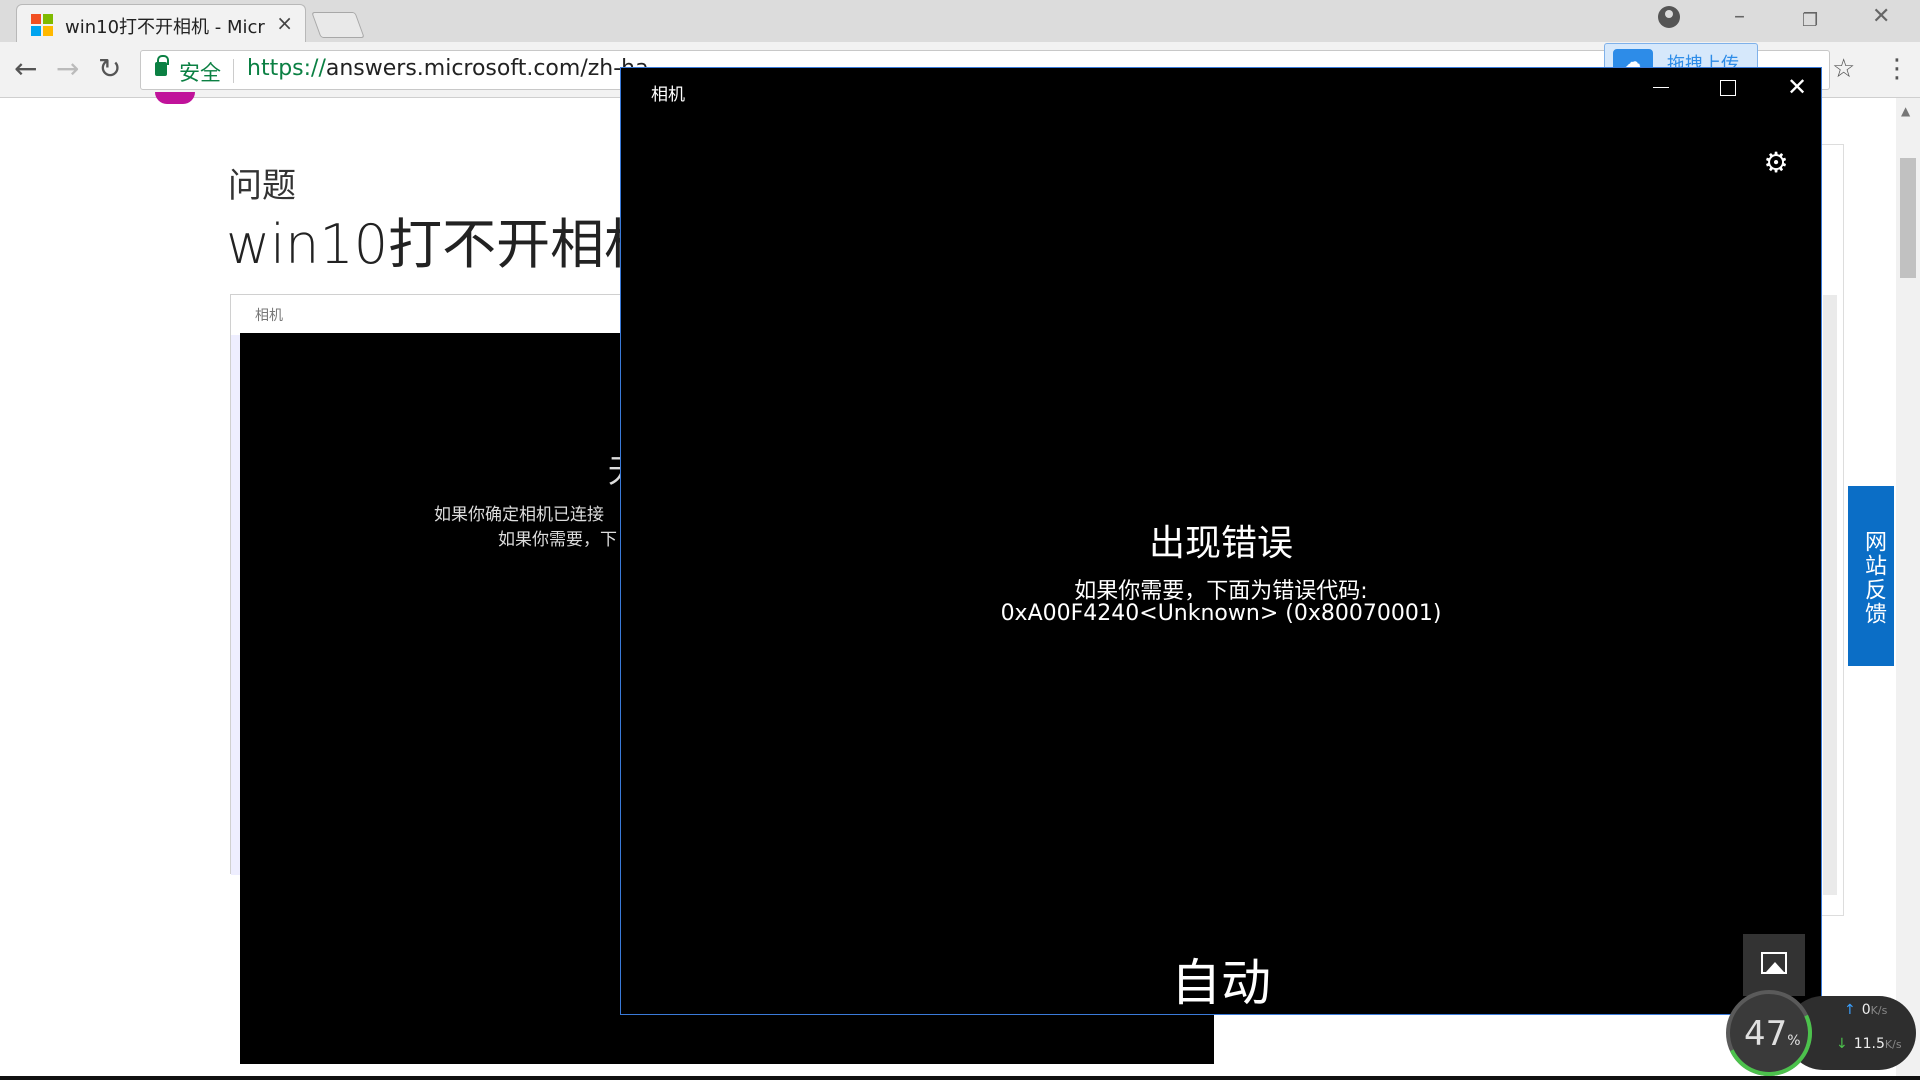 The width and height of the screenshot is (1920, 1088). I want to click on memory-usage-circle: 47%, so click(1769, 1032).